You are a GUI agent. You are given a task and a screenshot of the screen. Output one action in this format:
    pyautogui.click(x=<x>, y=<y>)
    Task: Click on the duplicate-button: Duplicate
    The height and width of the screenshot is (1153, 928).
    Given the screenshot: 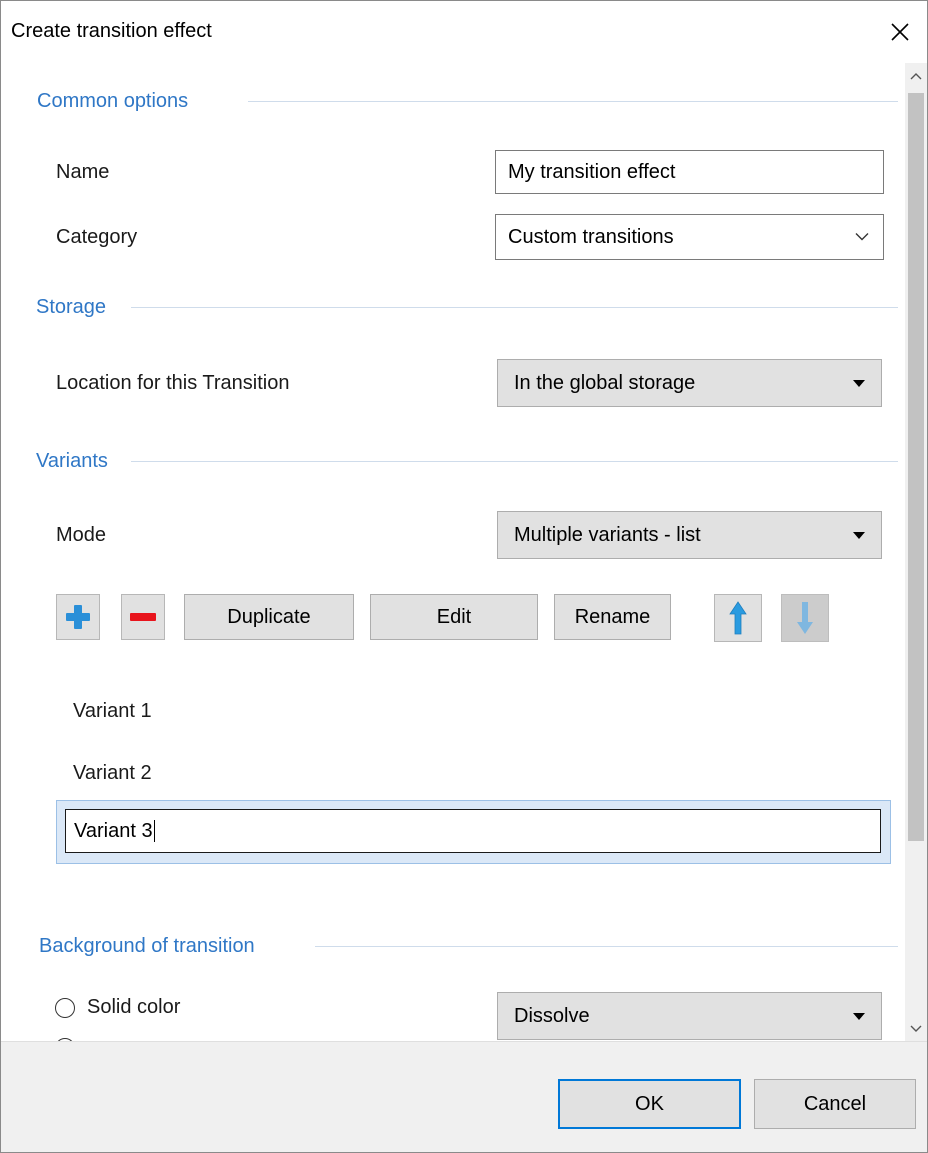 What is the action you would take?
    pyautogui.click(x=269, y=617)
    